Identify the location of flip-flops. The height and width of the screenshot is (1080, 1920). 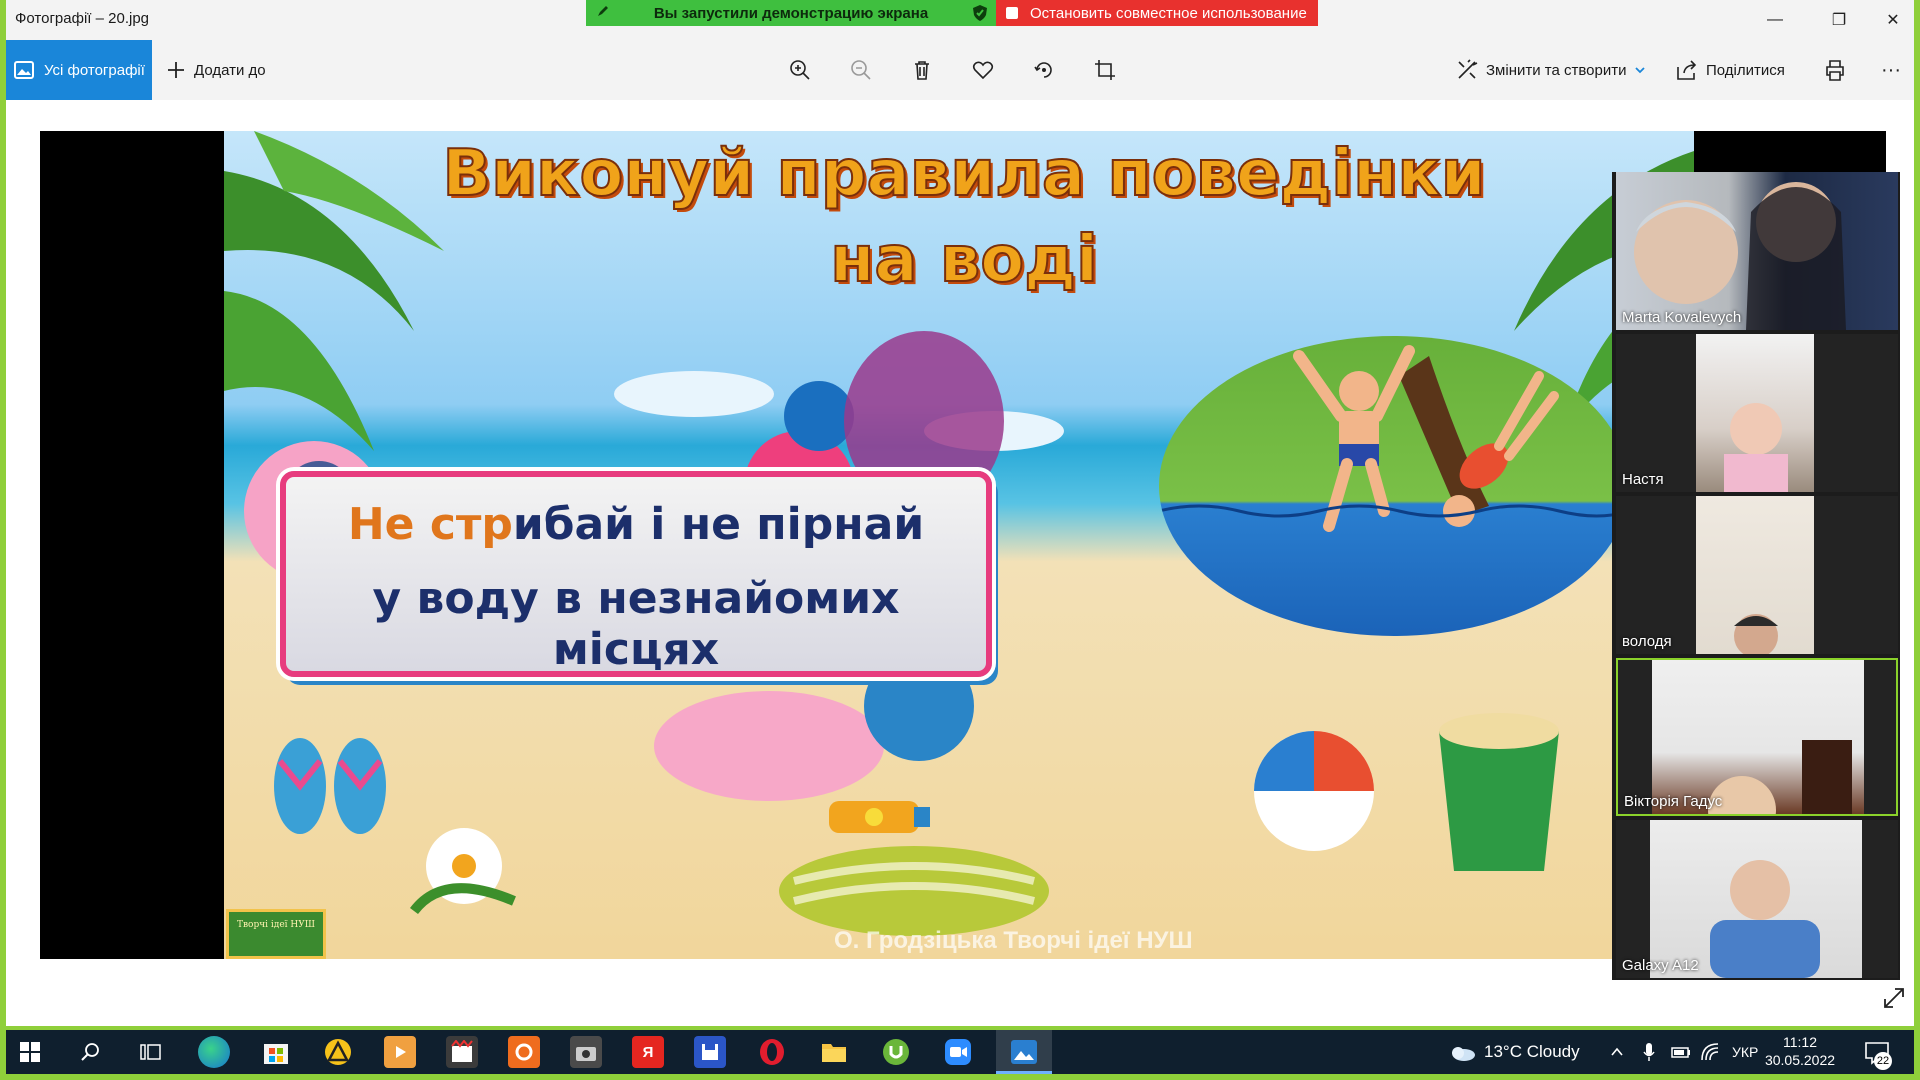
(330, 786).